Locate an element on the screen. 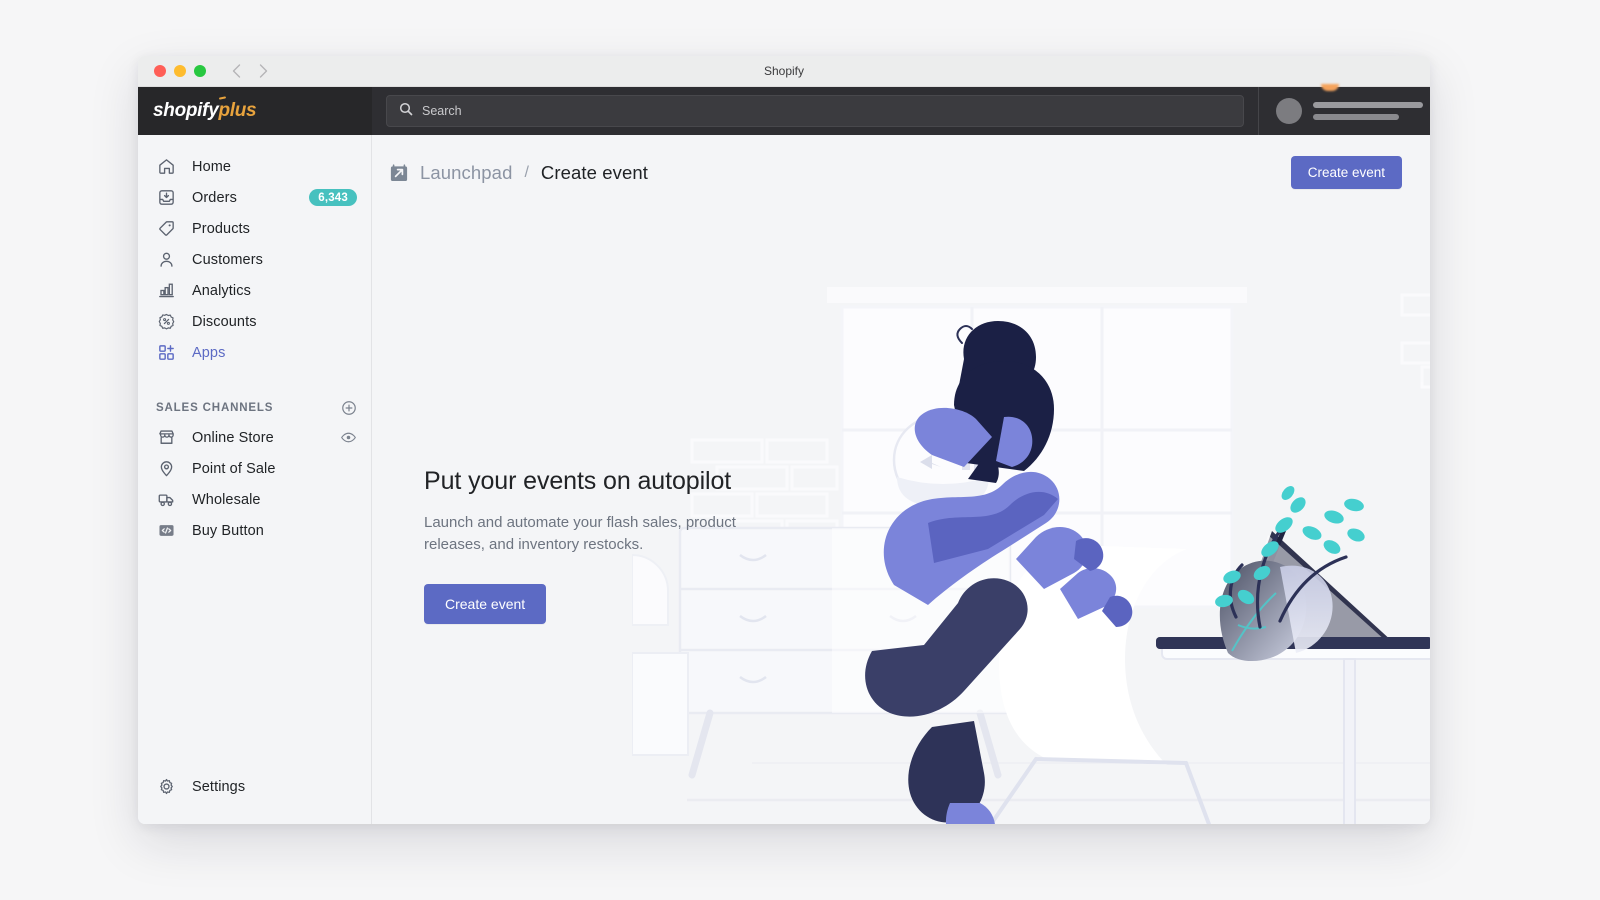 The width and height of the screenshot is (1600, 900). page-title: Create event is located at coordinates (594, 172).